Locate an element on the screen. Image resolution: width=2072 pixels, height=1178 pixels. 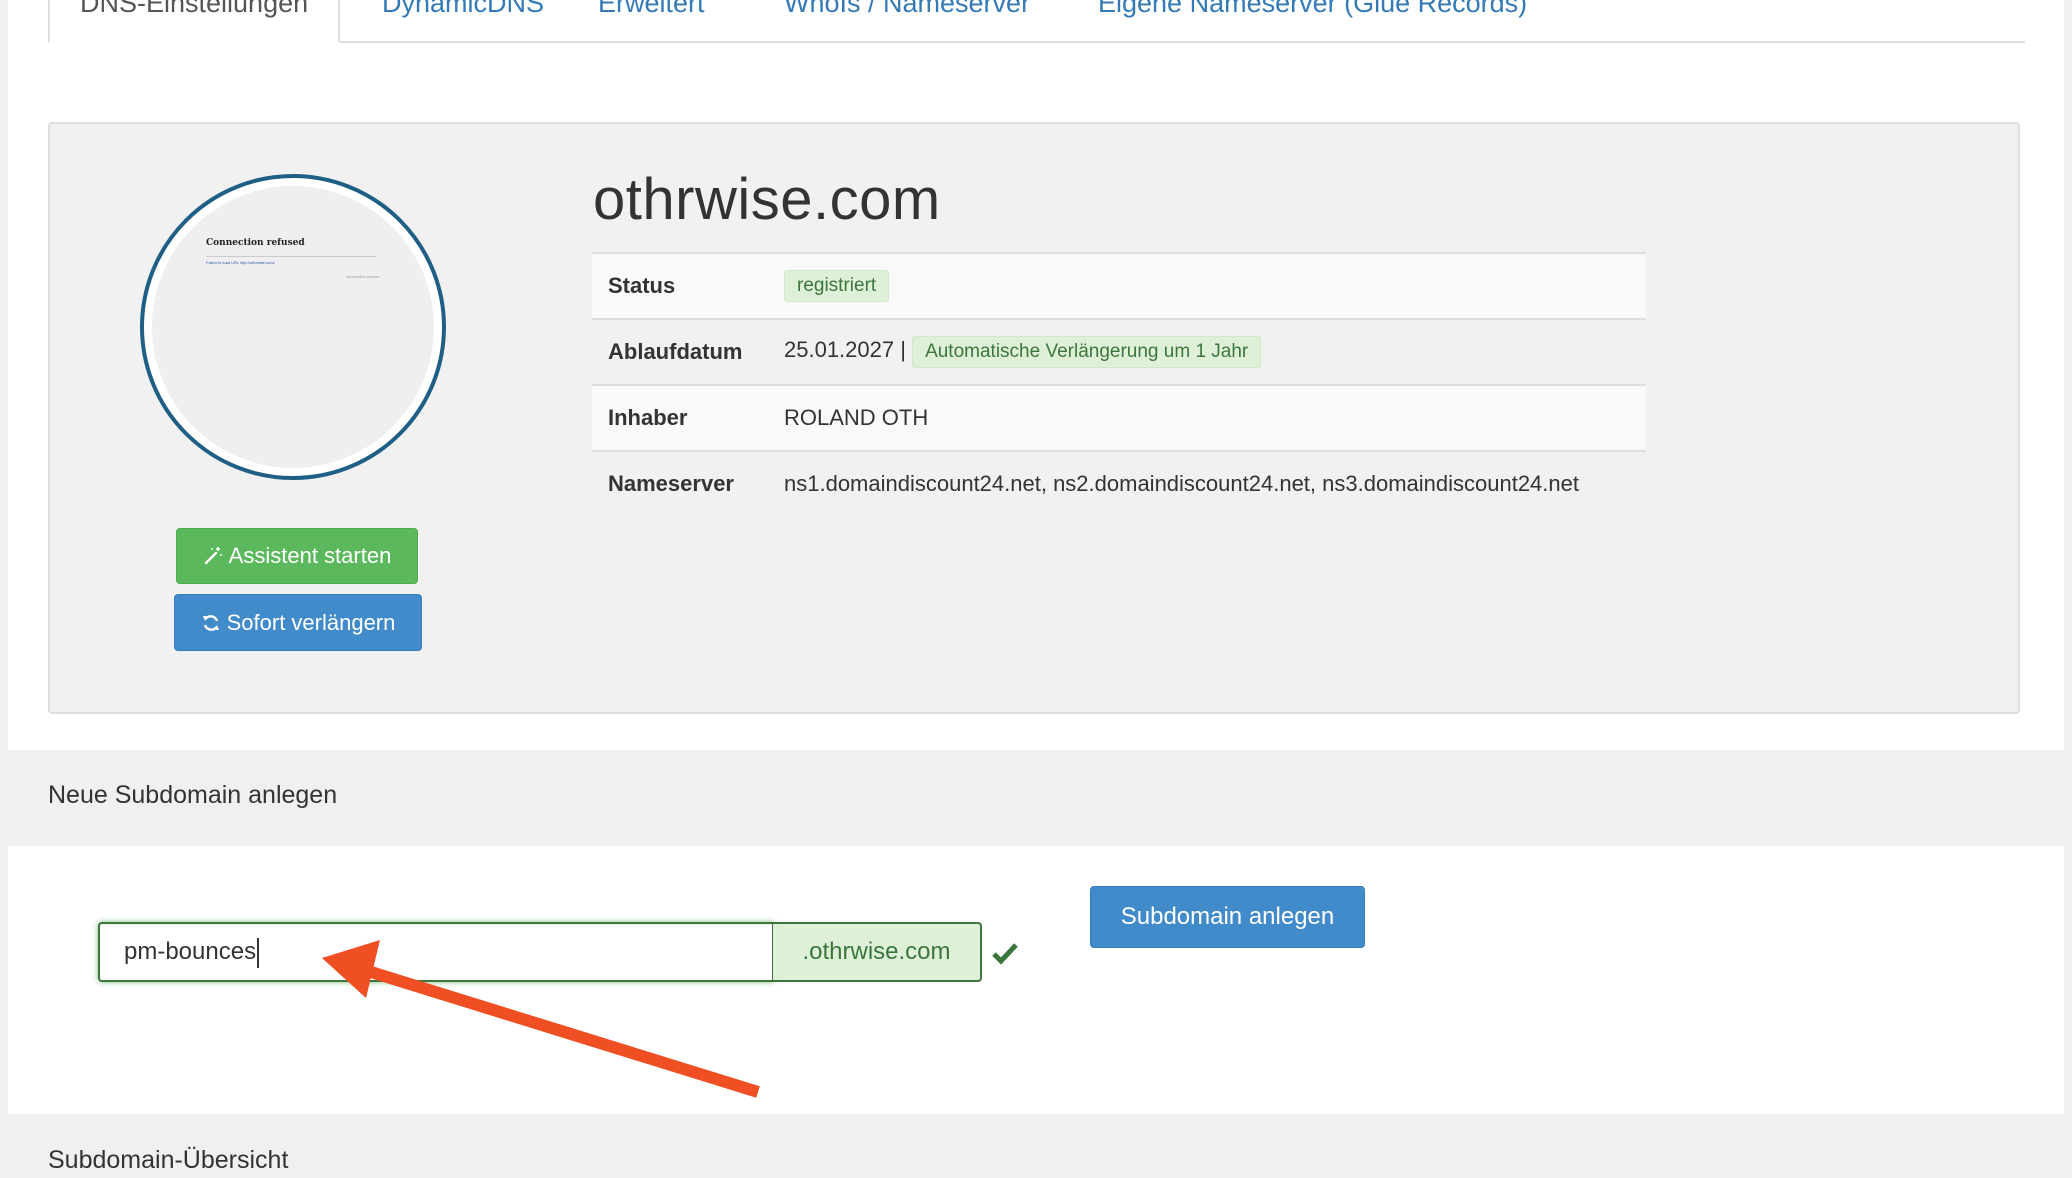
status-label: Status is located at coordinates (680, 285).